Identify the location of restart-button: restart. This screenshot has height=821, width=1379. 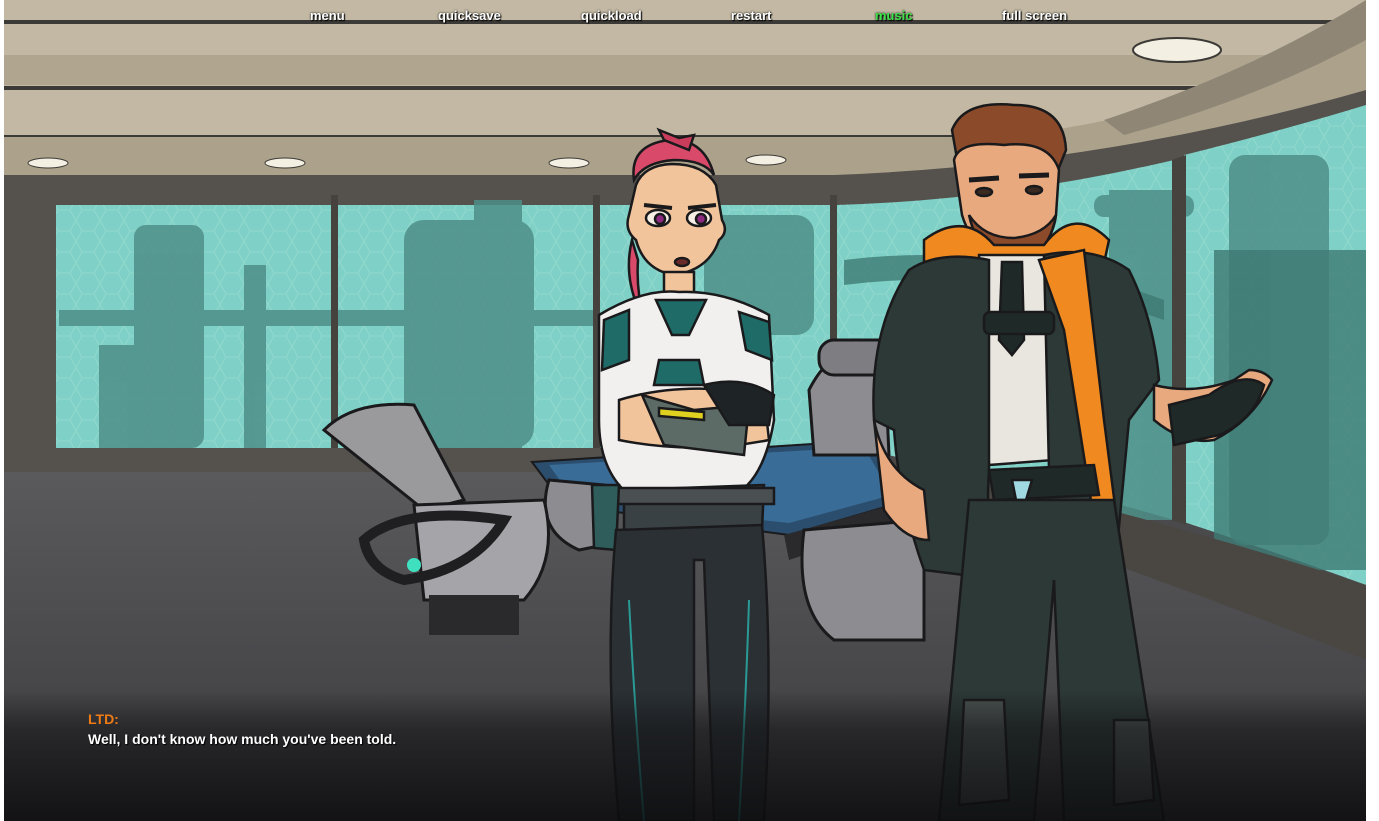
(751, 15).